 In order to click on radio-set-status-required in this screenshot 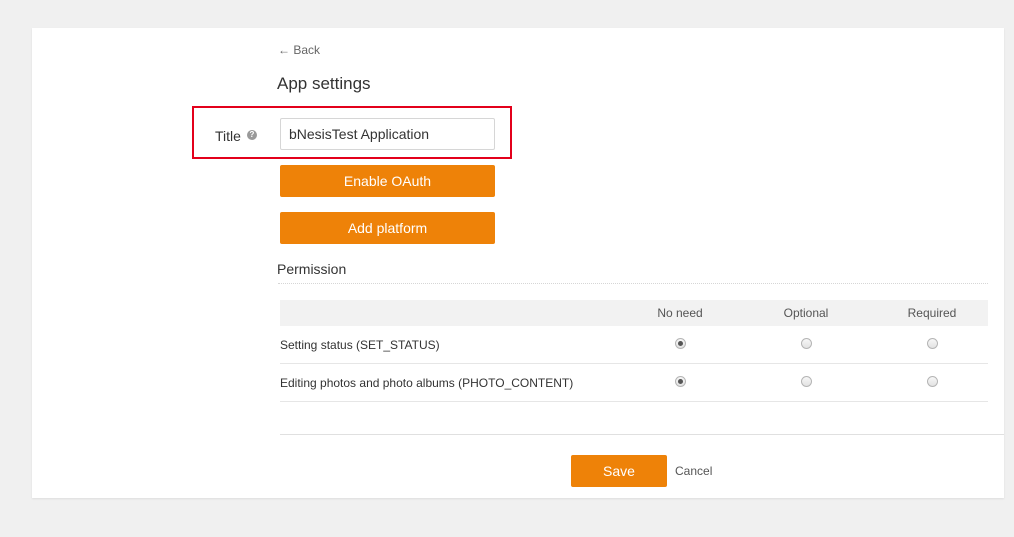, I will do `click(932, 343)`.